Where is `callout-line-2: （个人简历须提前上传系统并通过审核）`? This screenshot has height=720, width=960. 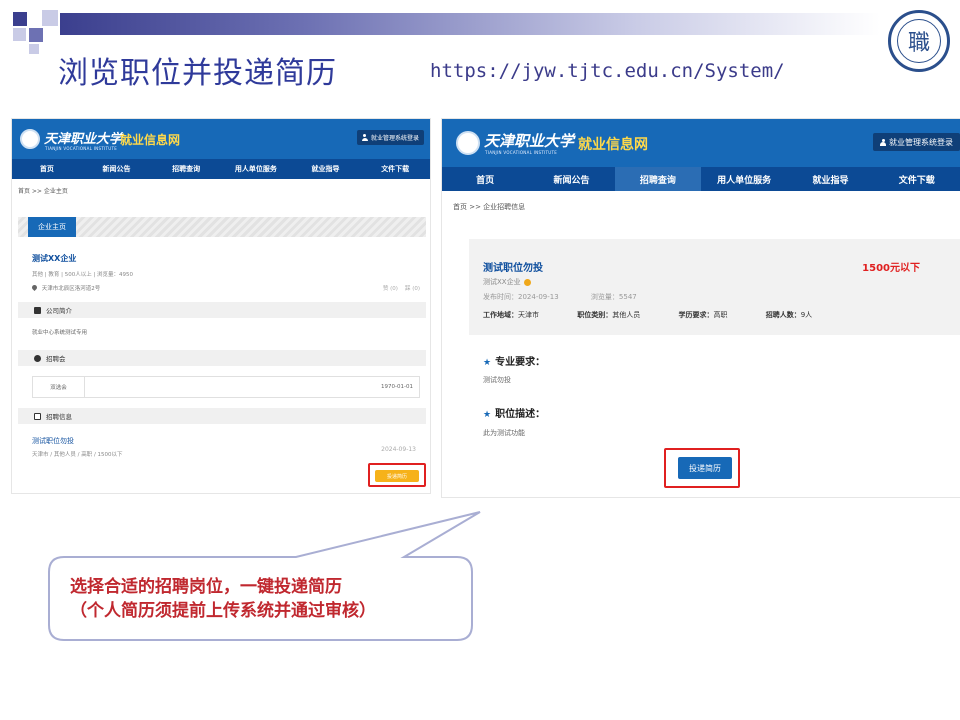 callout-line-2: （个人简历须提前上传系统并通过审核） is located at coordinates (223, 611).